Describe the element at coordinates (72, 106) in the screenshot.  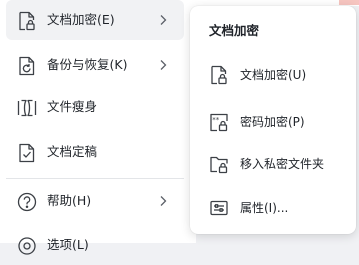
I see `menu-item-label: 文件瘦身` at that location.